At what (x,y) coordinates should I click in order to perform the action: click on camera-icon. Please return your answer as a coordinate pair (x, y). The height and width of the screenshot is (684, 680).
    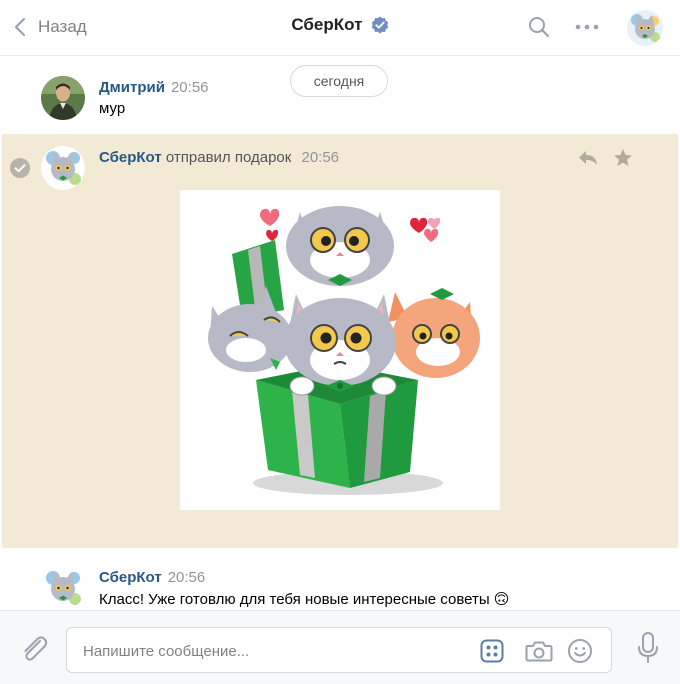
    Looking at the image, I should click on (539, 651).